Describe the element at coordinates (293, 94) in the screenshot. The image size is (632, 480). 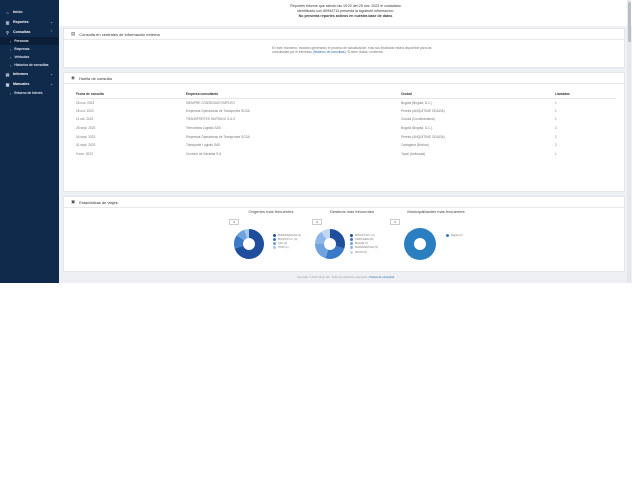
I see `col-company: Empresa consultante` at that location.